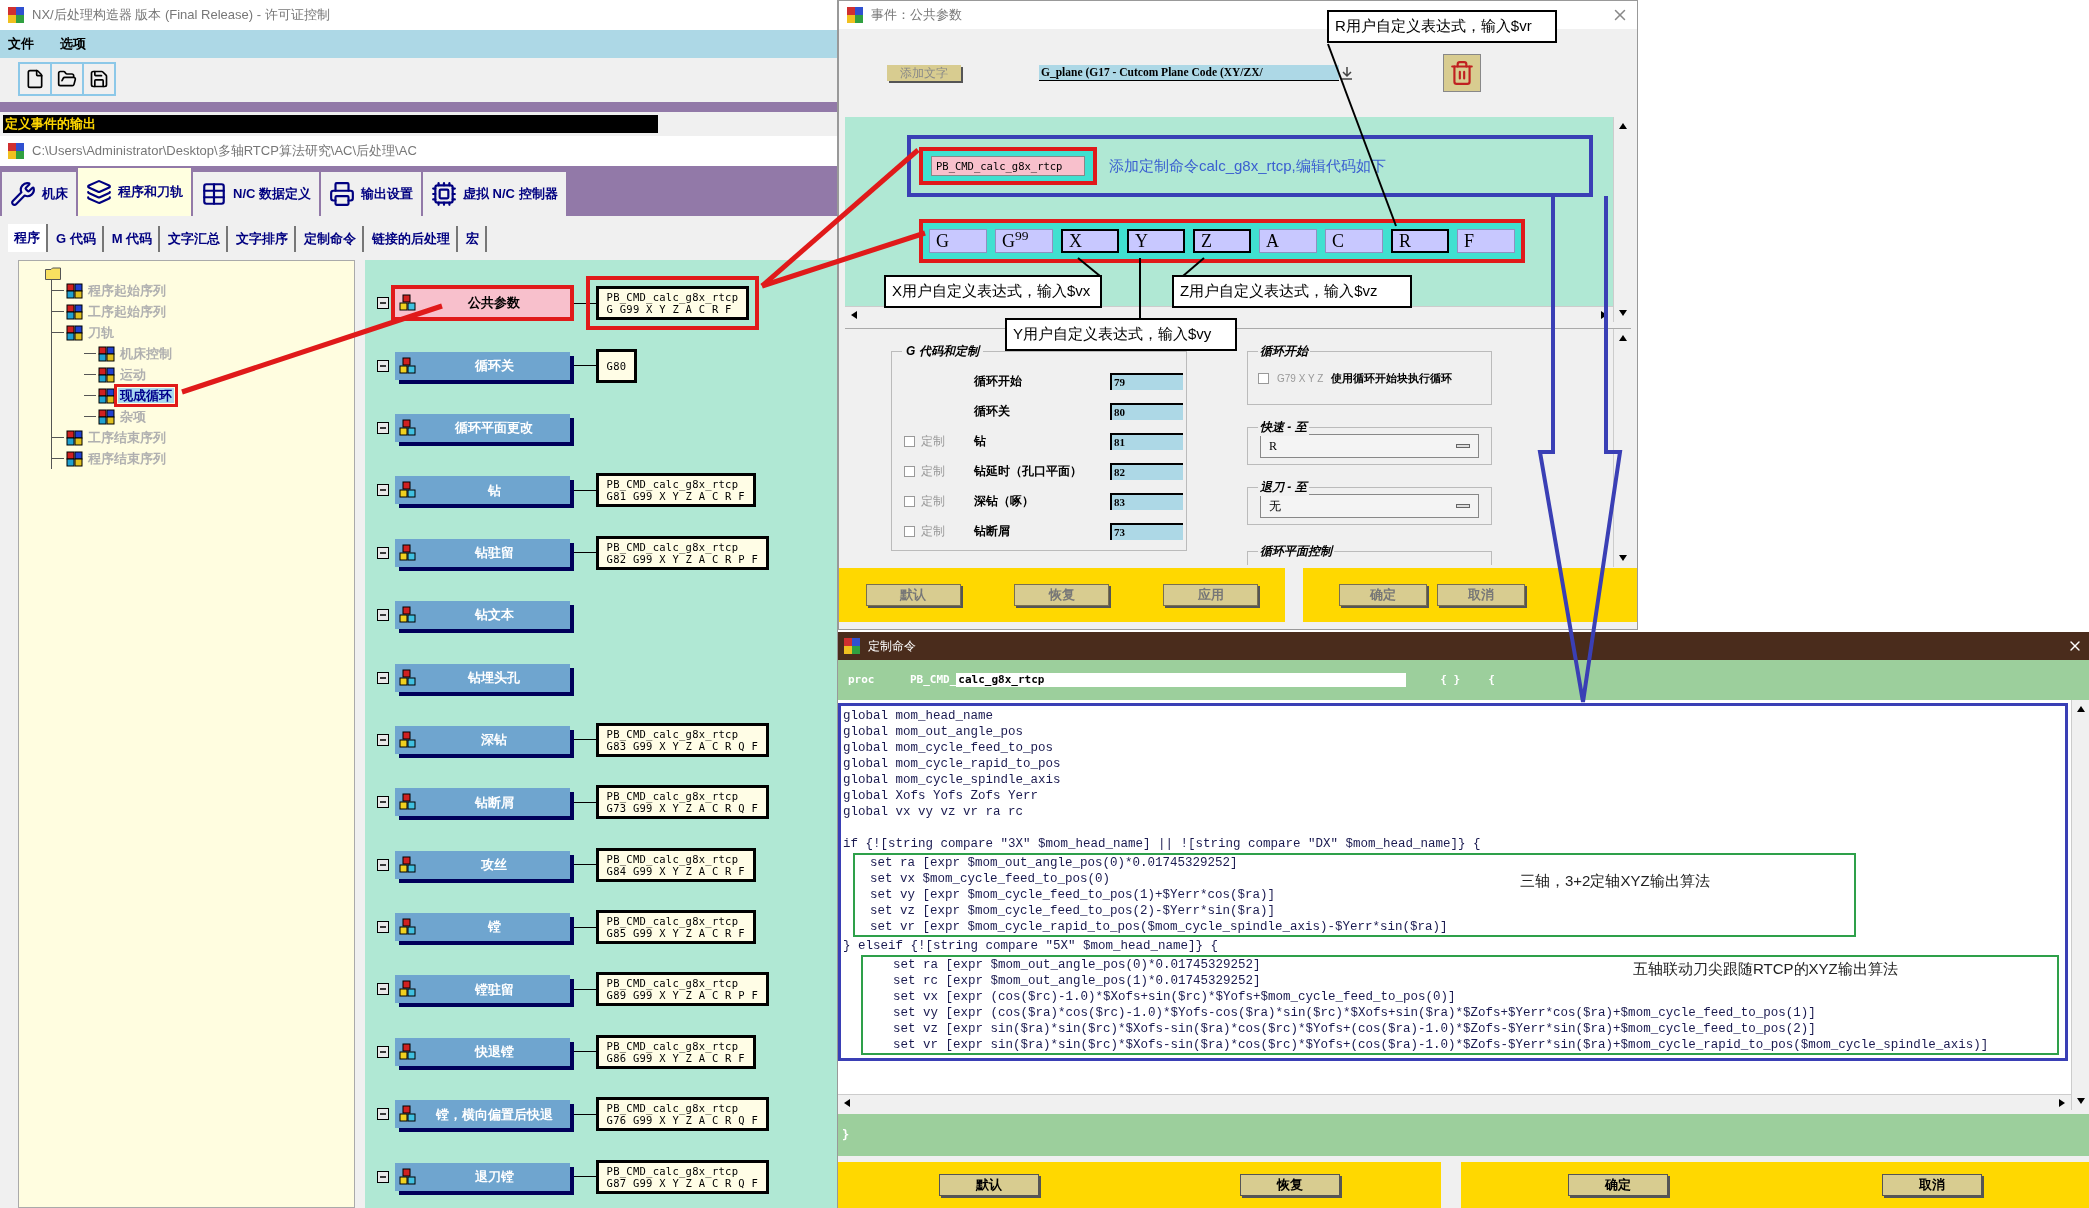  I want to click on main-tab: 程序和刀轨, so click(134, 192).